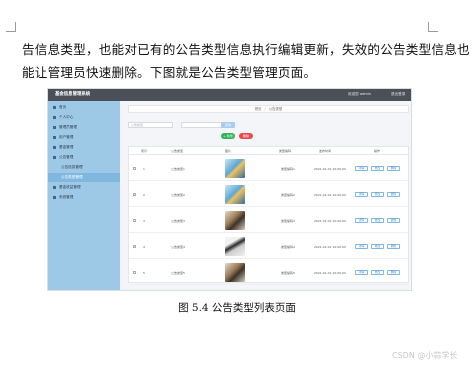  What do you see at coordinates (268, 220) in the screenshot?
I see `table-row: 3 公告类型3 类型编码3 2021-01-01 10:00:00 详情 修改 删除` at bounding box center [268, 220].